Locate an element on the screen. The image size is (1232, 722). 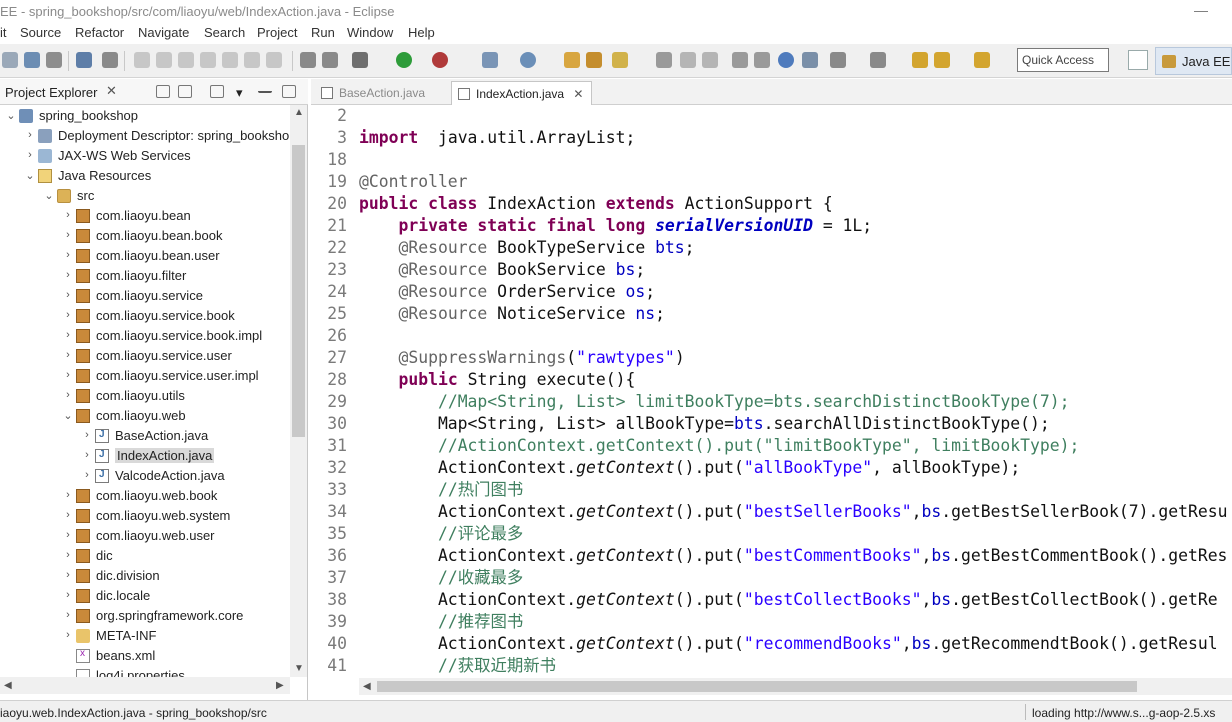
menu-run: Run is located at coordinates (323, 32).